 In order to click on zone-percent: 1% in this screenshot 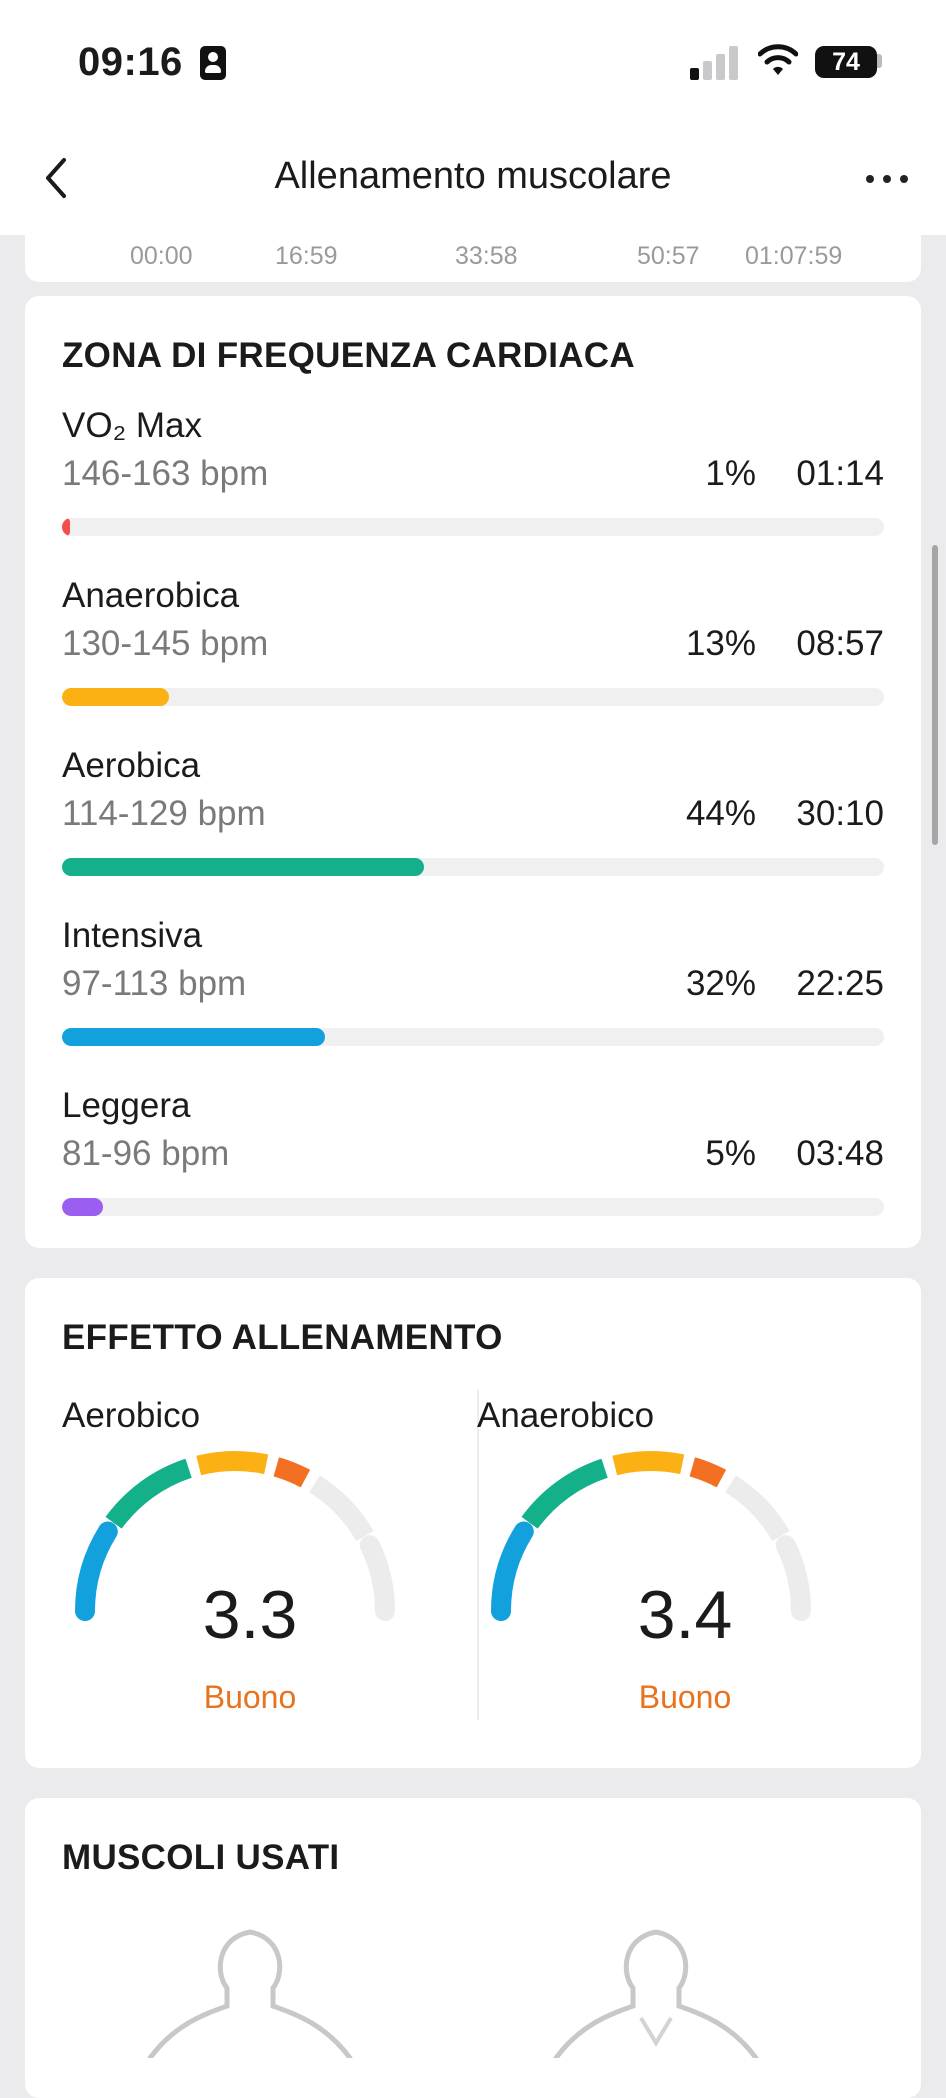, I will do `click(730, 473)`.